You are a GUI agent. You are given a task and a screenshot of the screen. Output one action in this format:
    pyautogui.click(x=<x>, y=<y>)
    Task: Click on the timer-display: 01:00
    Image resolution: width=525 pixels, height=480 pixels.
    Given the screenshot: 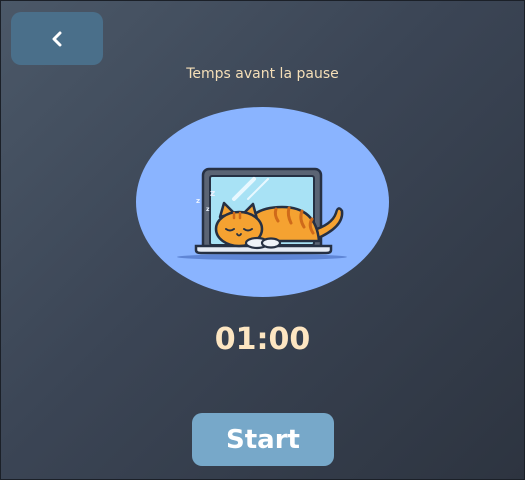 What is the action you would take?
    pyautogui.click(x=262, y=339)
    